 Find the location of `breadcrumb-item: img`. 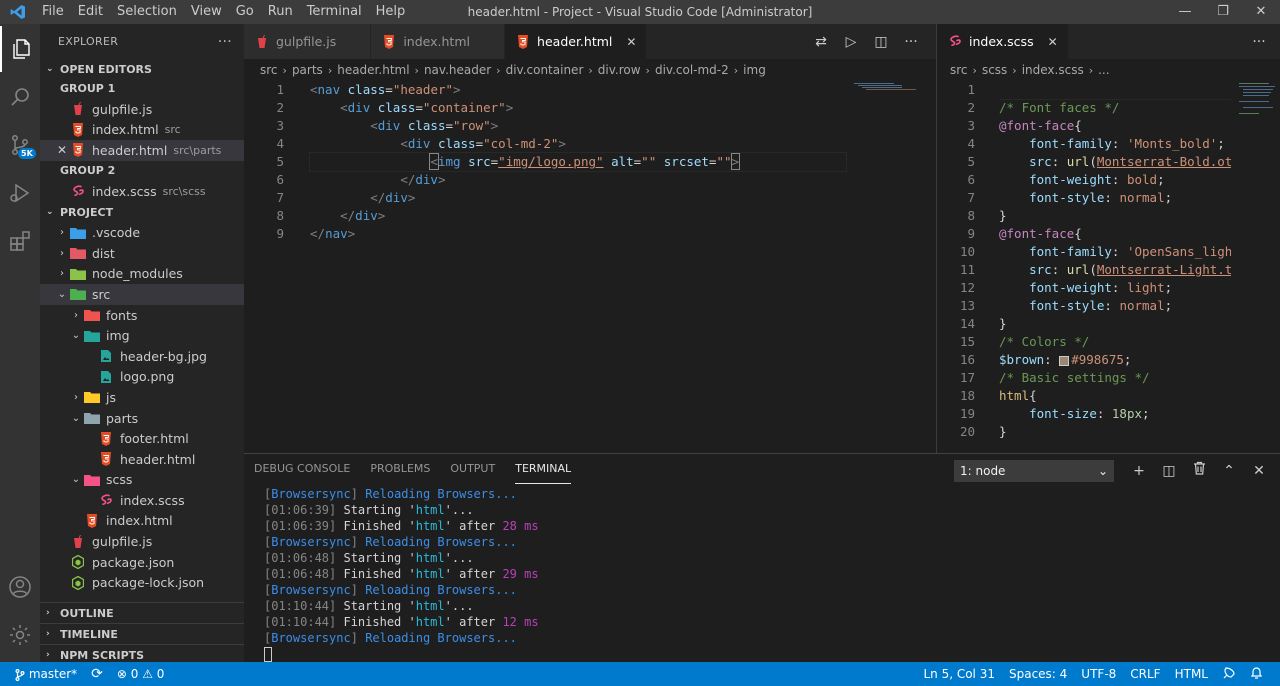

breadcrumb-item: img is located at coordinates (754, 70).